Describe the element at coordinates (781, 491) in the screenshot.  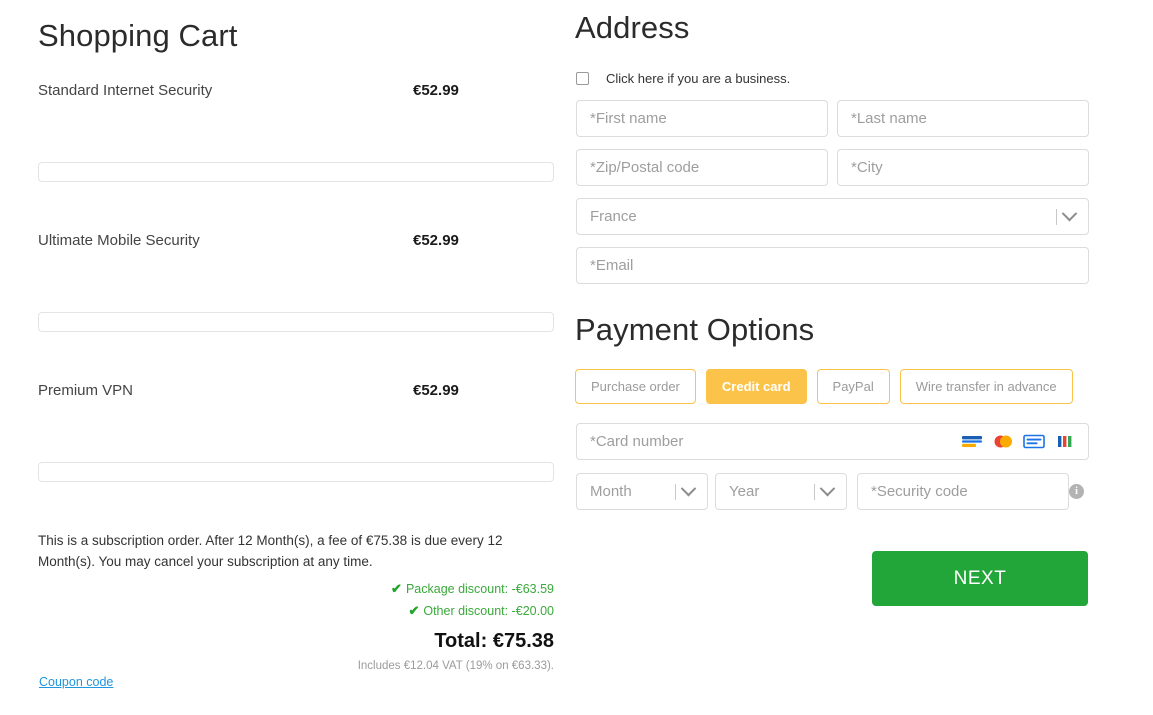
I see `expiry-year-select: Year` at that location.